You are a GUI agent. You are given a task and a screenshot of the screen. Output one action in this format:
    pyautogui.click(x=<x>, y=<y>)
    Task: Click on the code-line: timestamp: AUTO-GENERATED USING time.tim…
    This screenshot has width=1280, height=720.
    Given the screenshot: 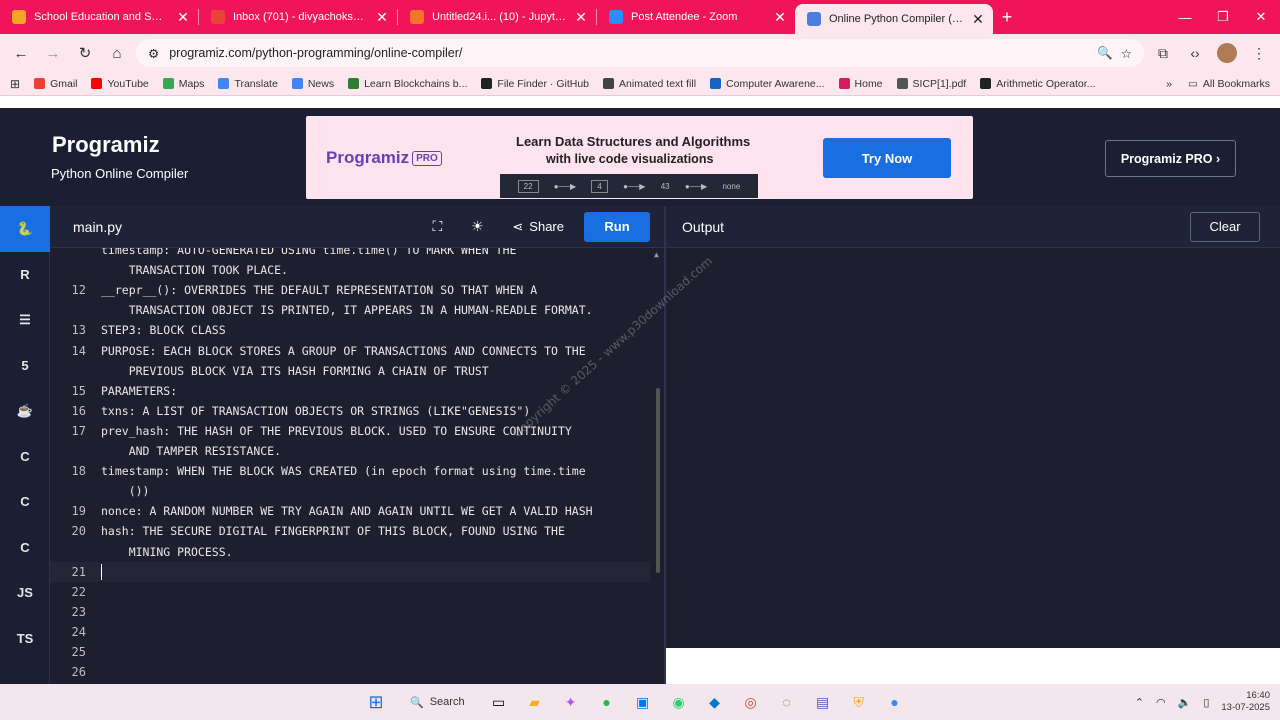 What is the action you would take?
    pyautogui.click(x=350, y=254)
    